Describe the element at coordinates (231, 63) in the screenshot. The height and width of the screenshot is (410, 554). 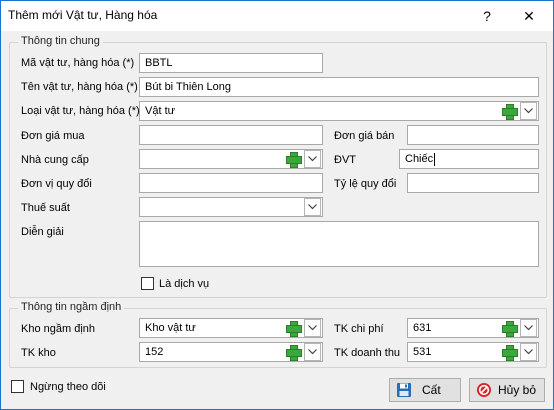
I see `code-input: BBTL` at that location.